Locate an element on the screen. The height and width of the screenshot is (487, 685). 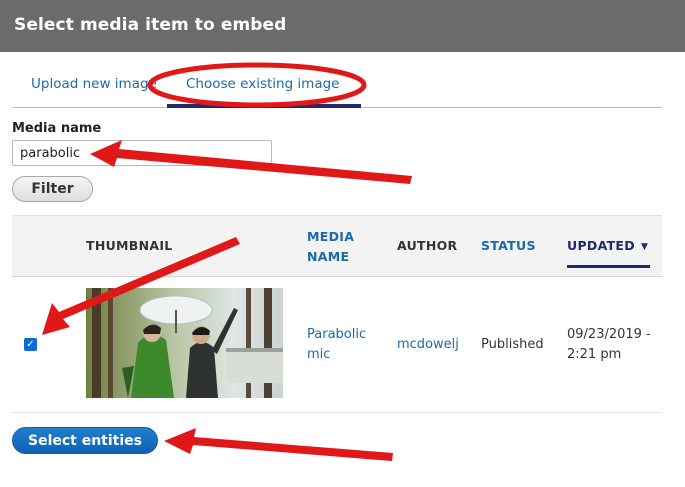
row-select-checkbox: ✓ is located at coordinates (30, 344).